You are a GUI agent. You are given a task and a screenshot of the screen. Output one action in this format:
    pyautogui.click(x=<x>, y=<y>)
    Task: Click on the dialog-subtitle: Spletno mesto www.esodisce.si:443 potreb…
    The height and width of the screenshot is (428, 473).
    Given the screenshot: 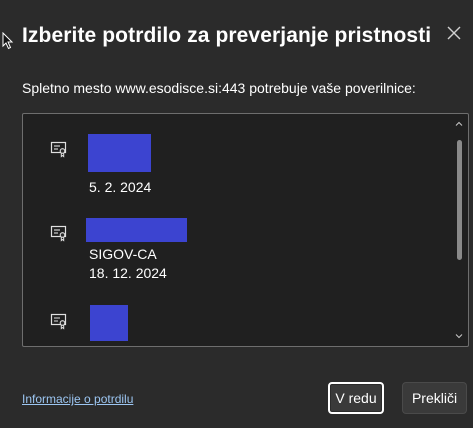 What is the action you would take?
    pyautogui.click(x=219, y=88)
    